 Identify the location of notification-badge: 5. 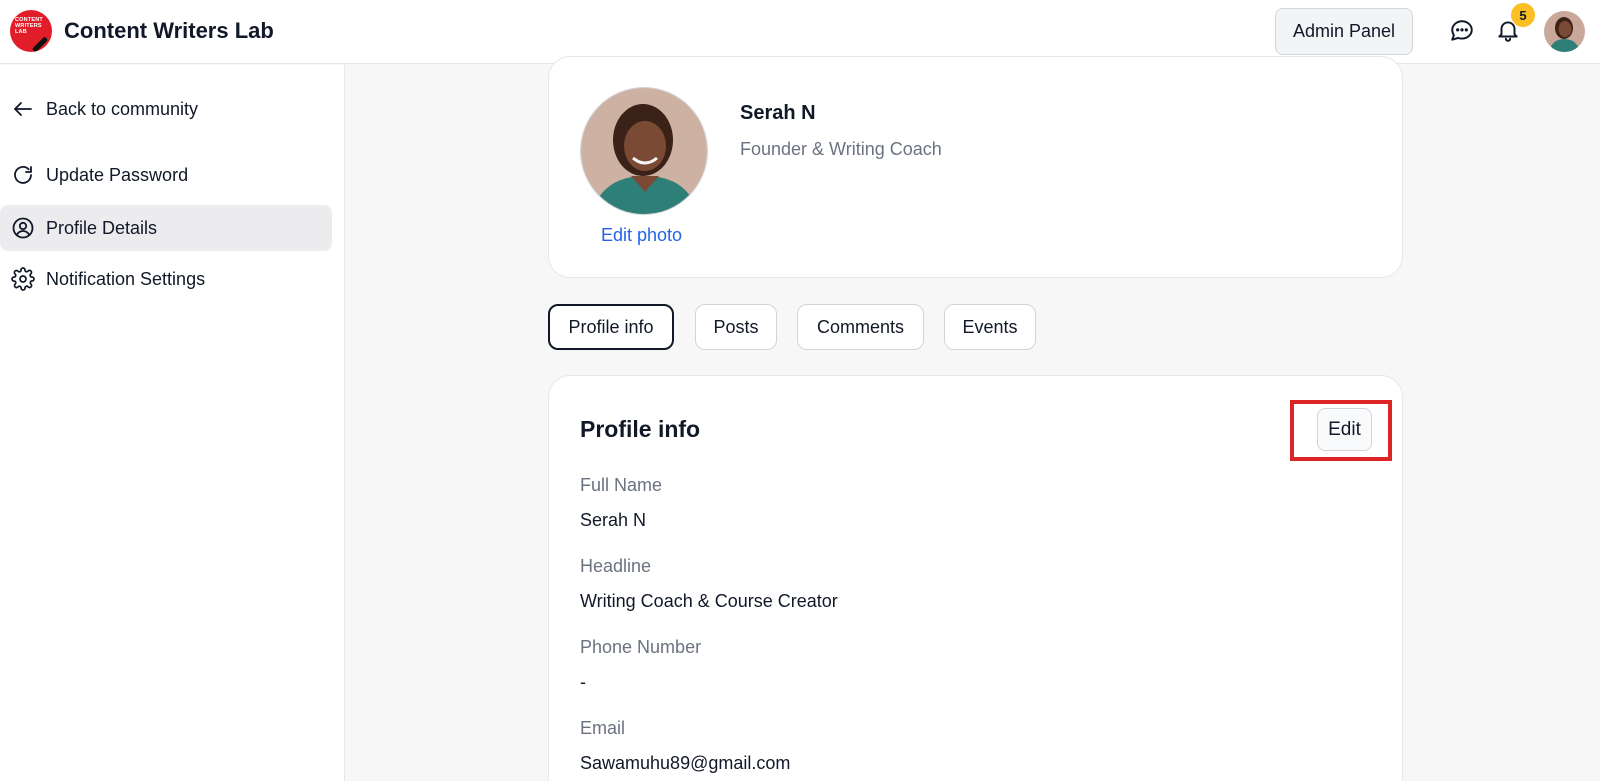
(1523, 15).